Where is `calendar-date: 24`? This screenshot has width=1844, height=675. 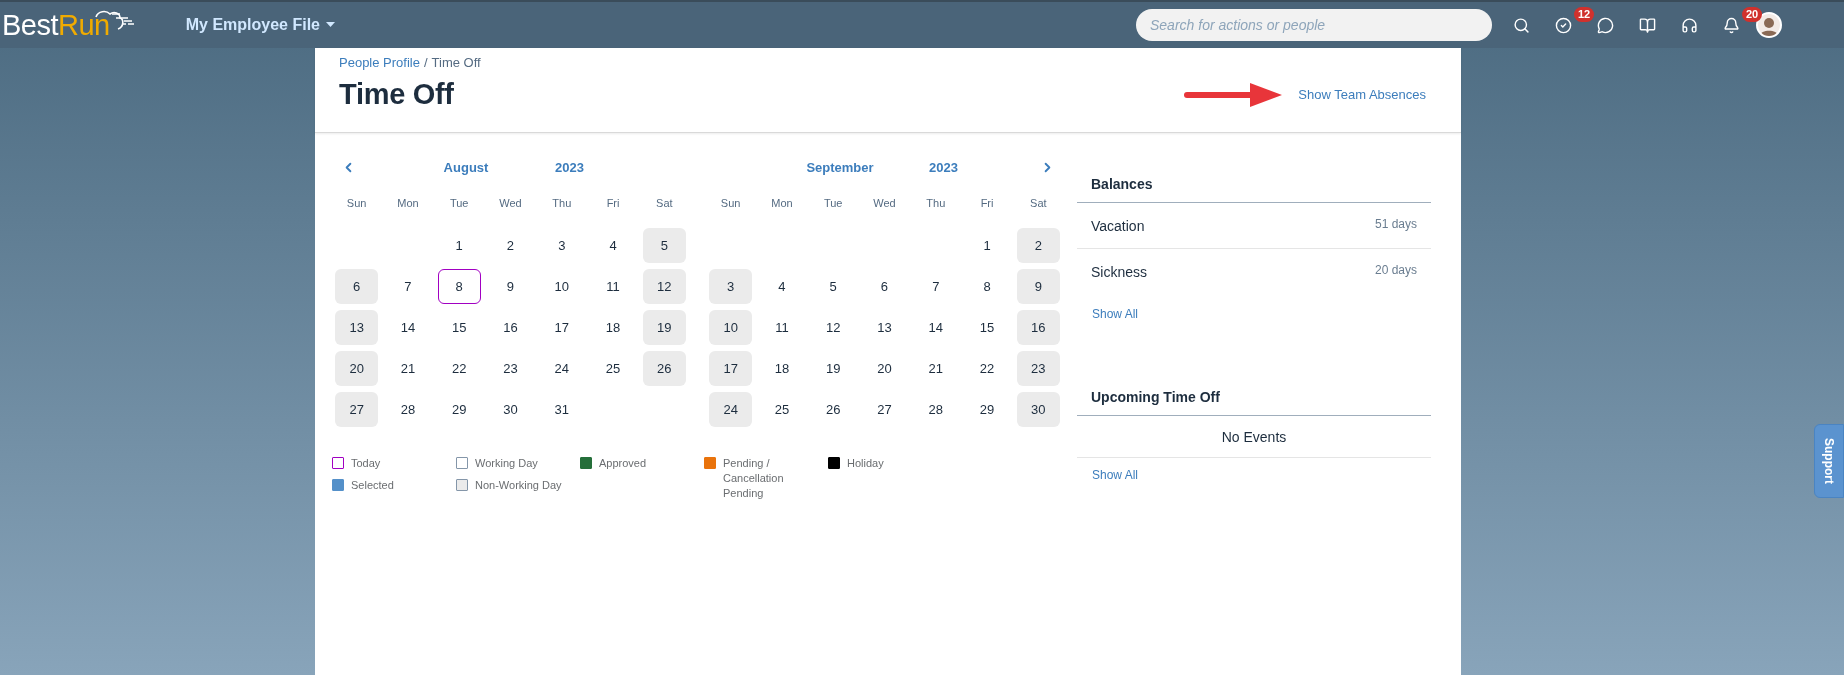
calendar-date: 24 is located at coordinates (731, 409).